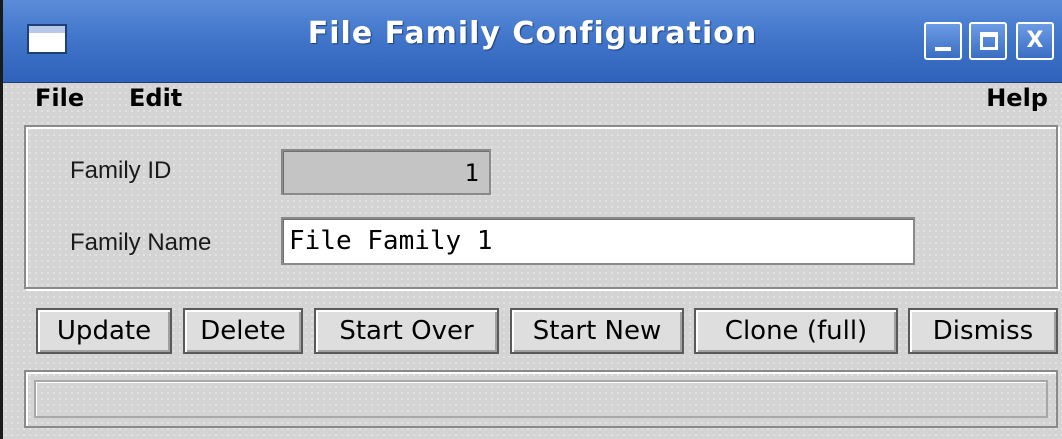 The image size is (1062, 439). I want to click on start-new-button: Start New, so click(597, 331).